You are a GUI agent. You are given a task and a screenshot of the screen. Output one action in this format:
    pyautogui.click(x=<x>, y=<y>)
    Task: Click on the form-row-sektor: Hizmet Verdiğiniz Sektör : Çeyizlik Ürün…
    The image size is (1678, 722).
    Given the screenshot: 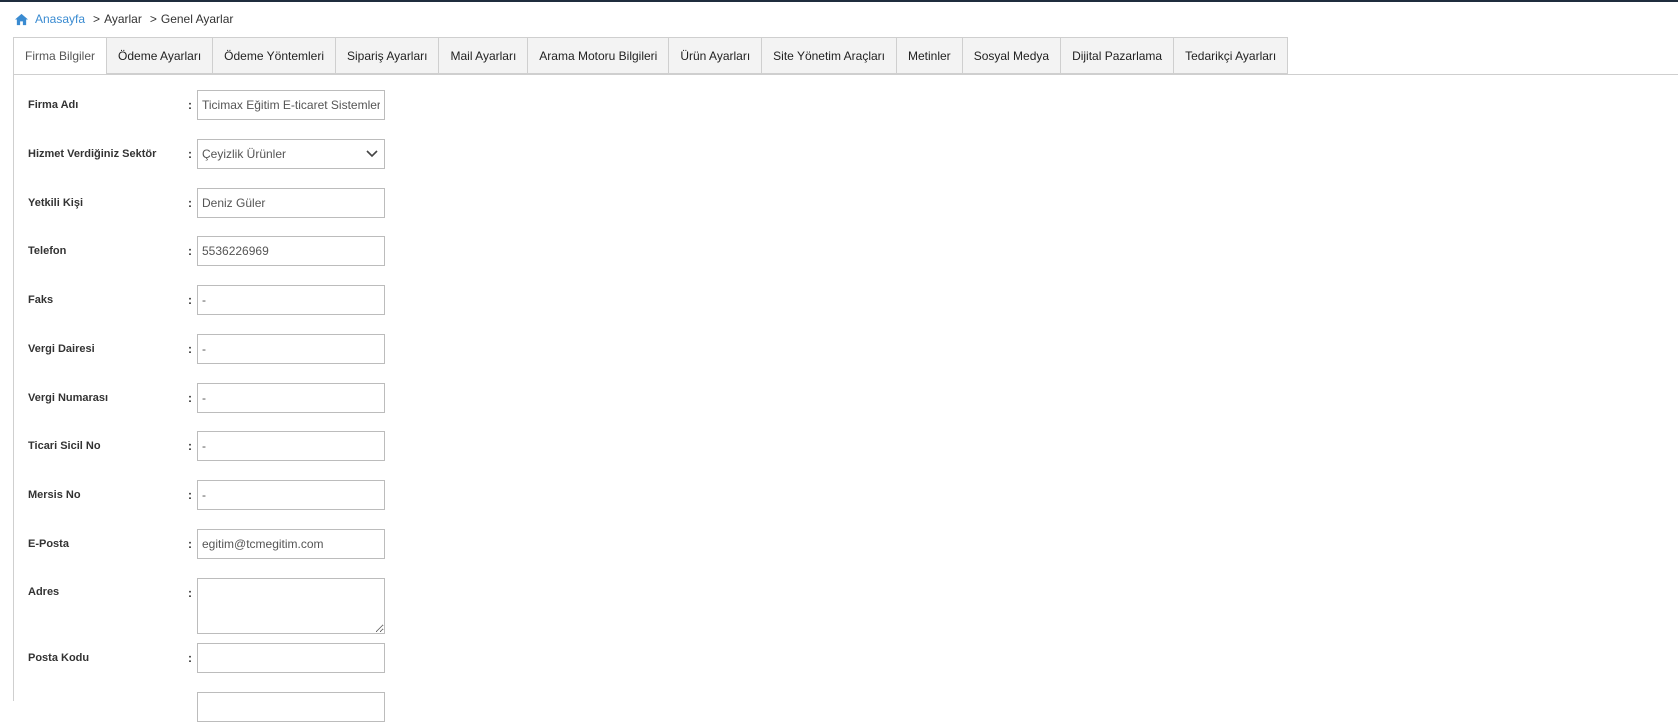 What is the action you would take?
    pyautogui.click(x=208, y=154)
    